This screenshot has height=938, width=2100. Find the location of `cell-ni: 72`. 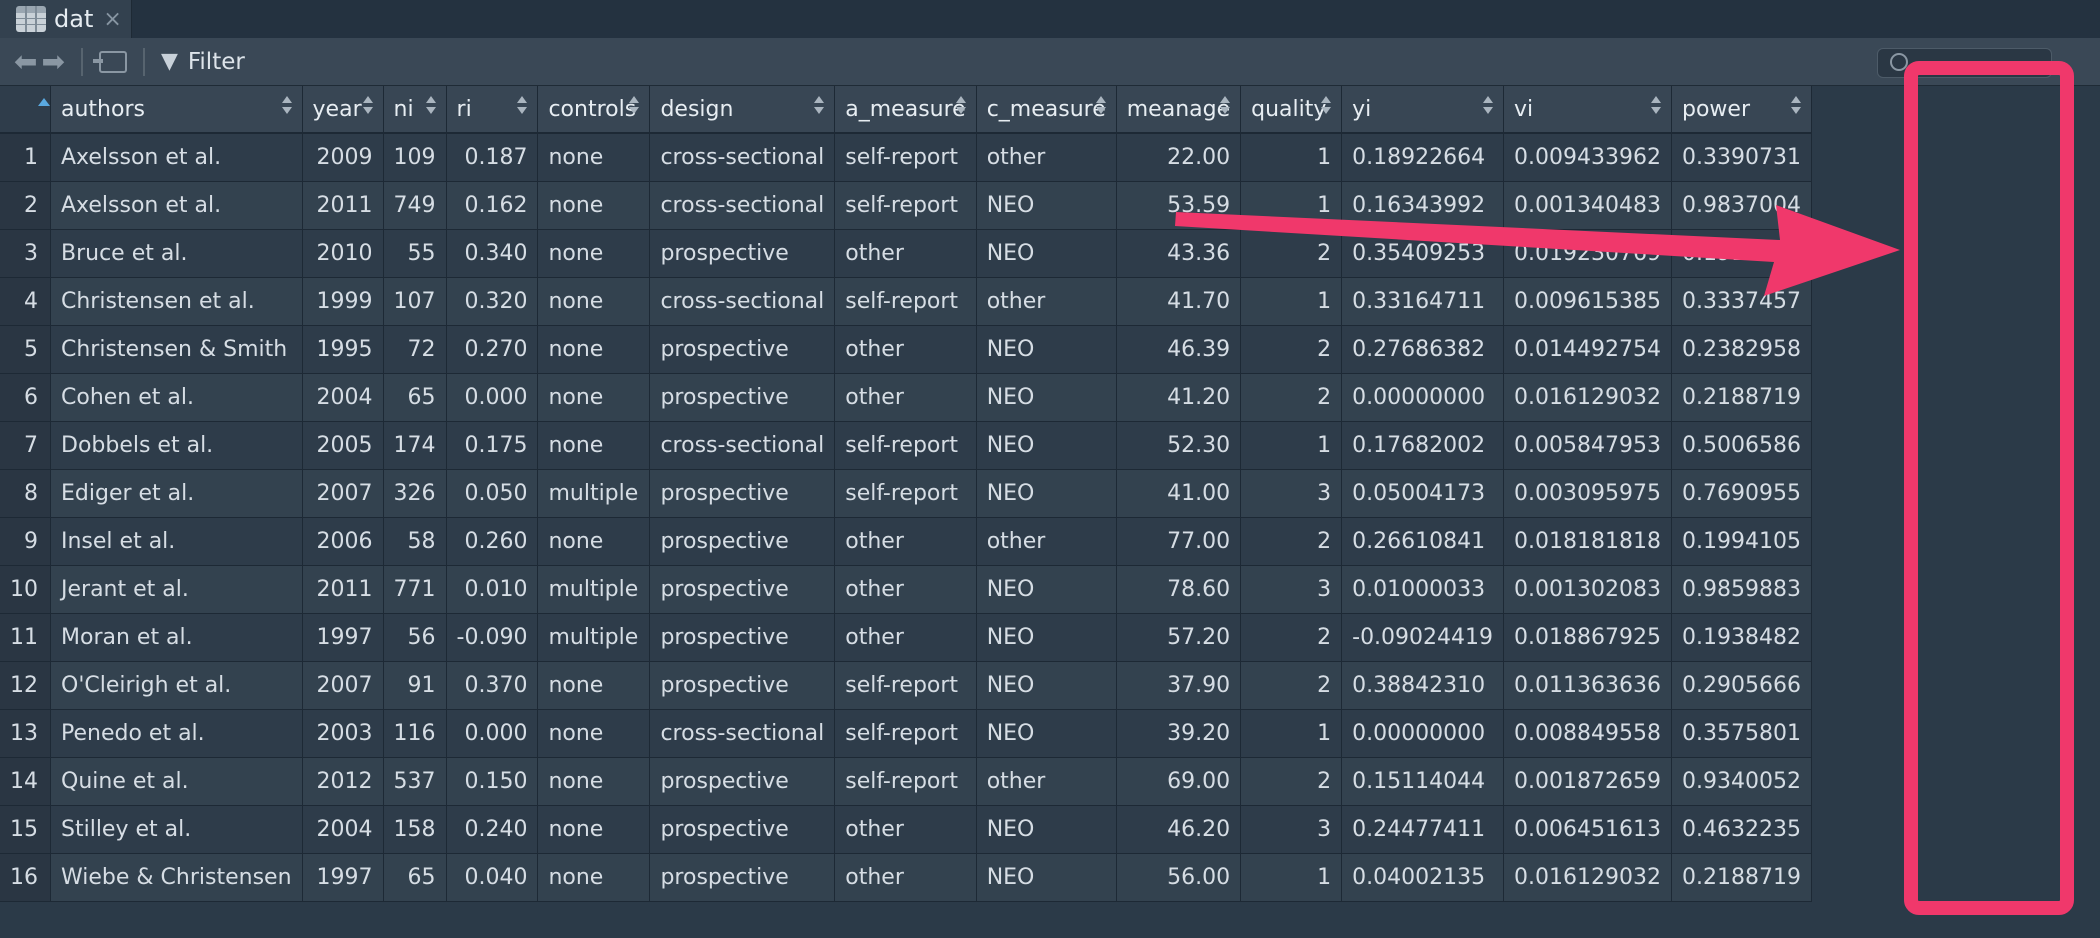

cell-ni: 72 is located at coordinates (415, 349).